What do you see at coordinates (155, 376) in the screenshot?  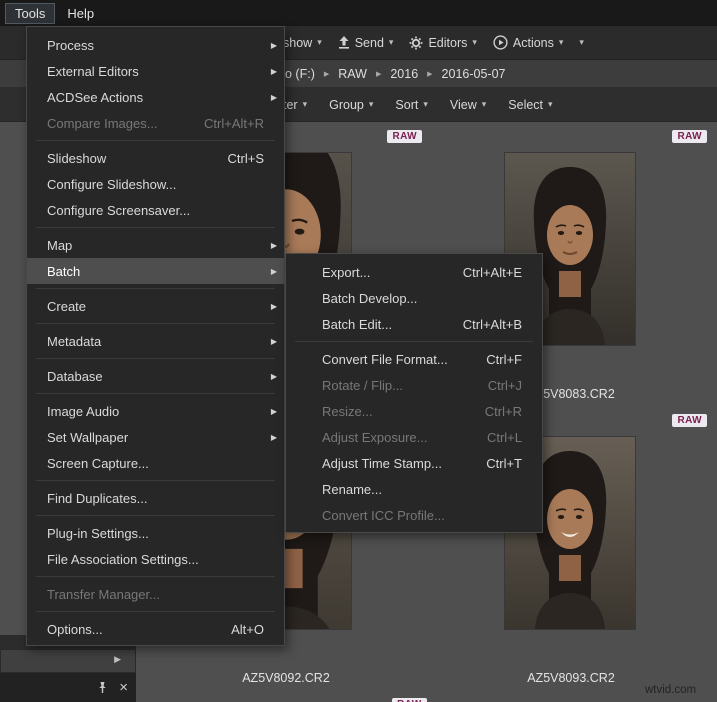 I see `menu-item-database: Database ▶` at bounding box center [155, 376].